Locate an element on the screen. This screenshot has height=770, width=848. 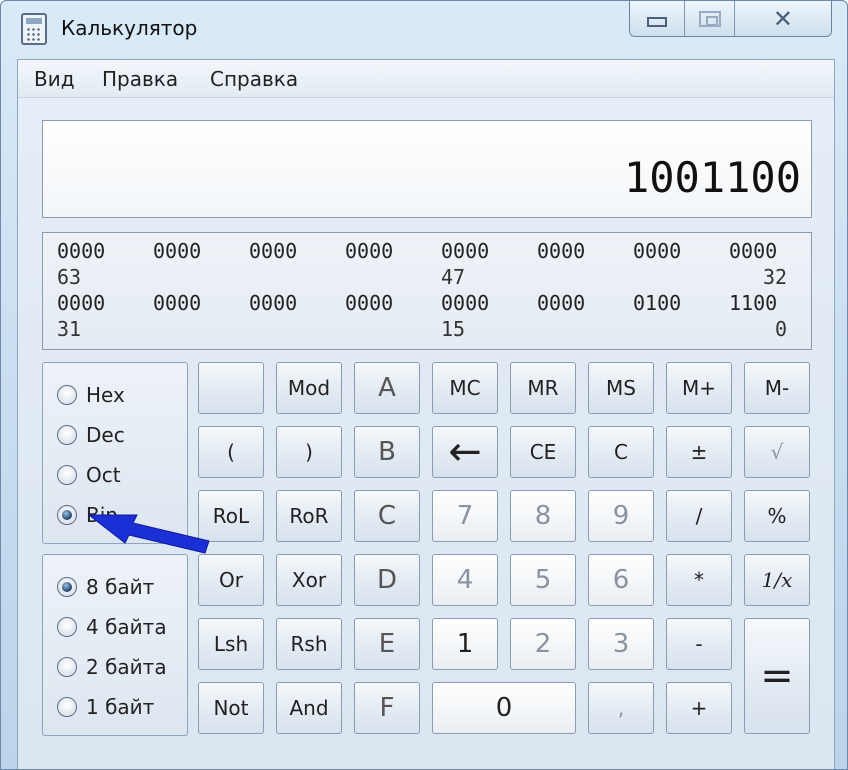
window-controls: ✕ is located at coordinates (730, 19).